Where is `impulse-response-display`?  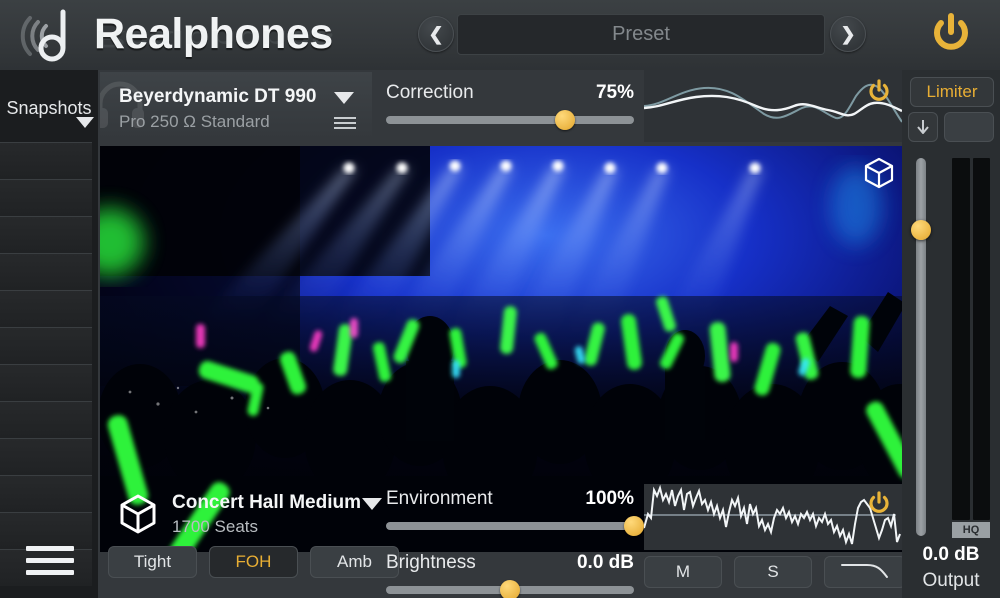 impulse-response-display is located at coordinates (773, 517).